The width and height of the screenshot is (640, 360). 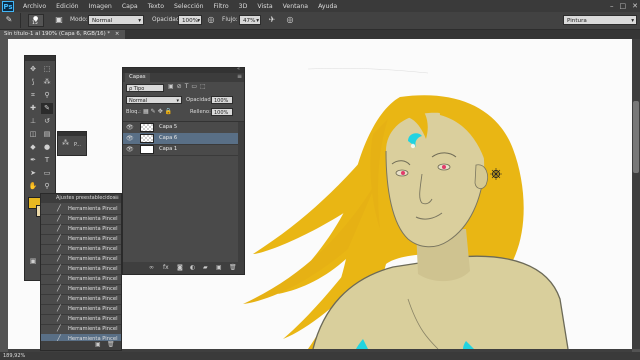 I want to click on opacity-field: 100% ▾, so click(x=190, y=20).